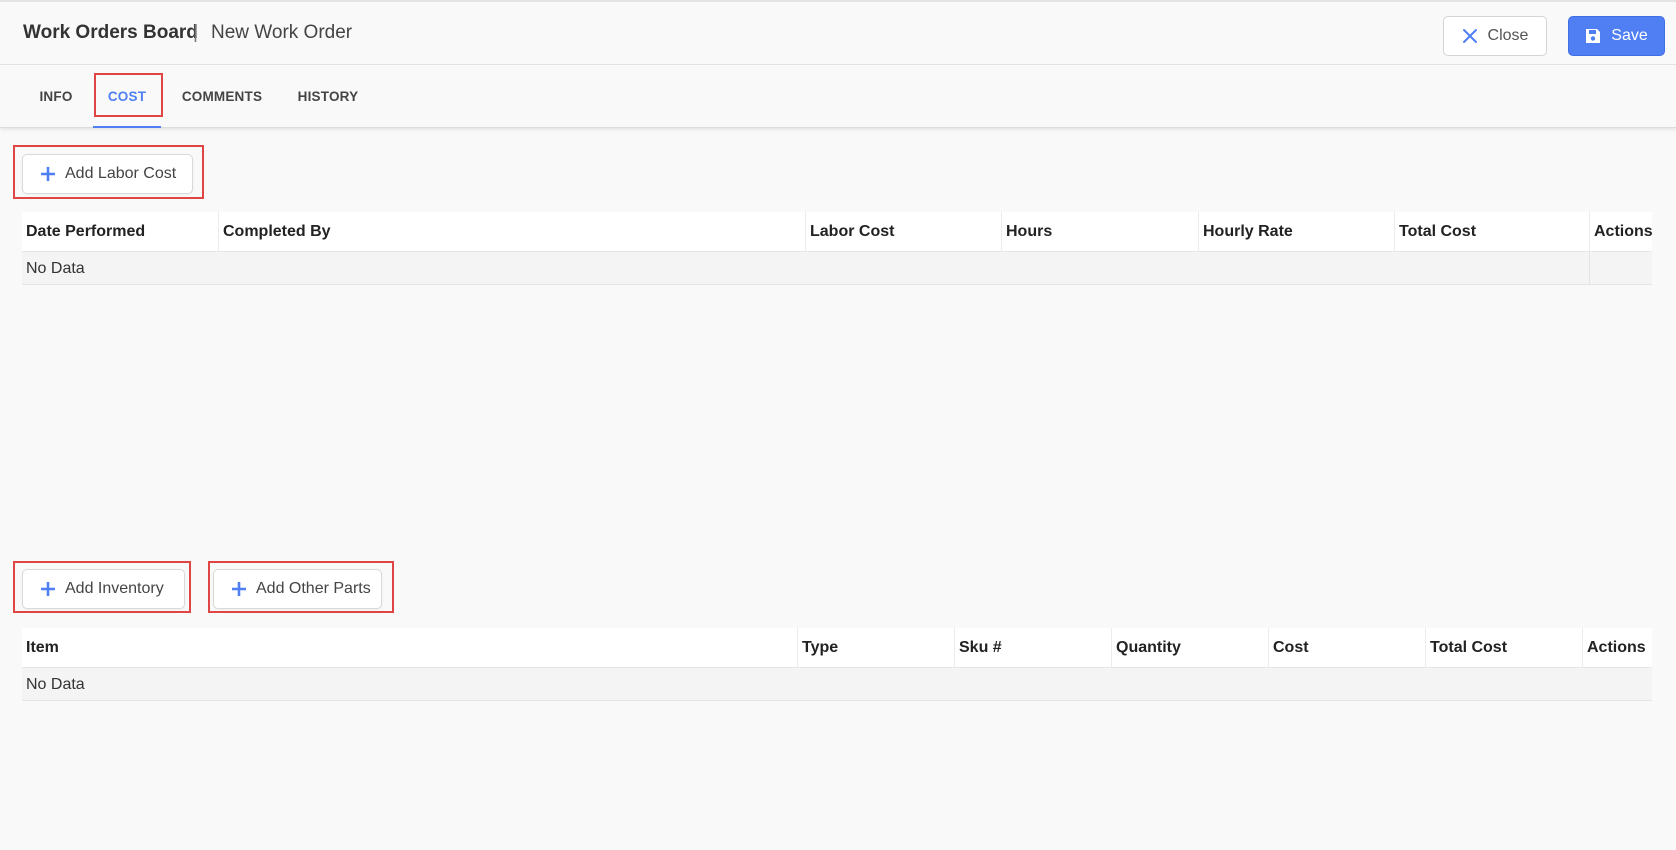  I want to click on column-header: Date Performed, so click(120, 232).